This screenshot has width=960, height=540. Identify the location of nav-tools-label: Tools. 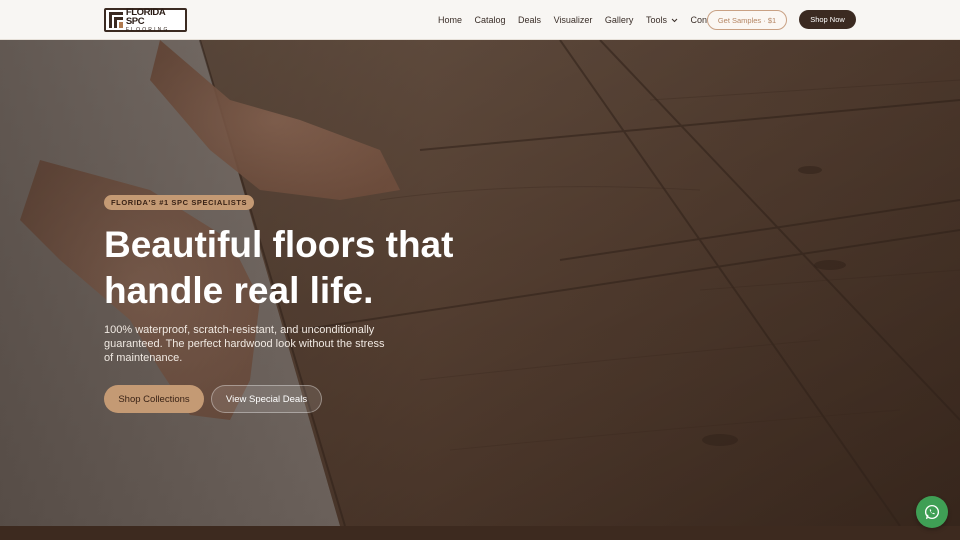
(656, 20).